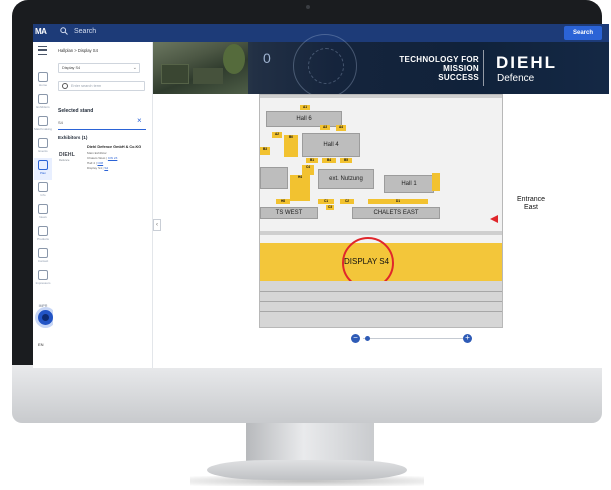 The height and width of the screenshot is (490, 611). I want to click on chalets-west: TS WEST, so click(289, 213).